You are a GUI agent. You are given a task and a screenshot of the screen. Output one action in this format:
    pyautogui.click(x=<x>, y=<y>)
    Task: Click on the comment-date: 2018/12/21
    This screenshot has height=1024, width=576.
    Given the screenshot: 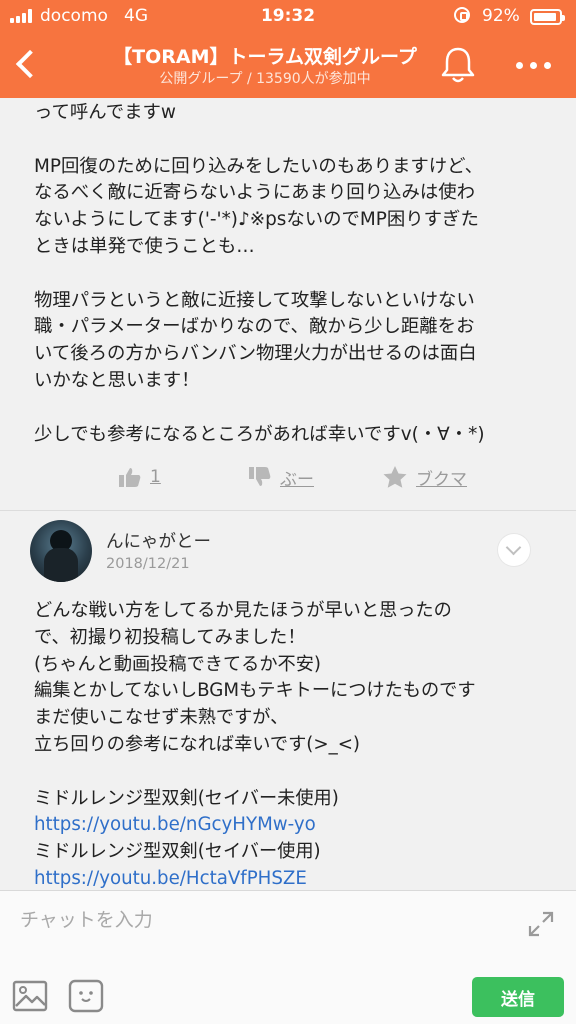 What is the action you would take?
    pyautogui.click(x=148, y=564)
    